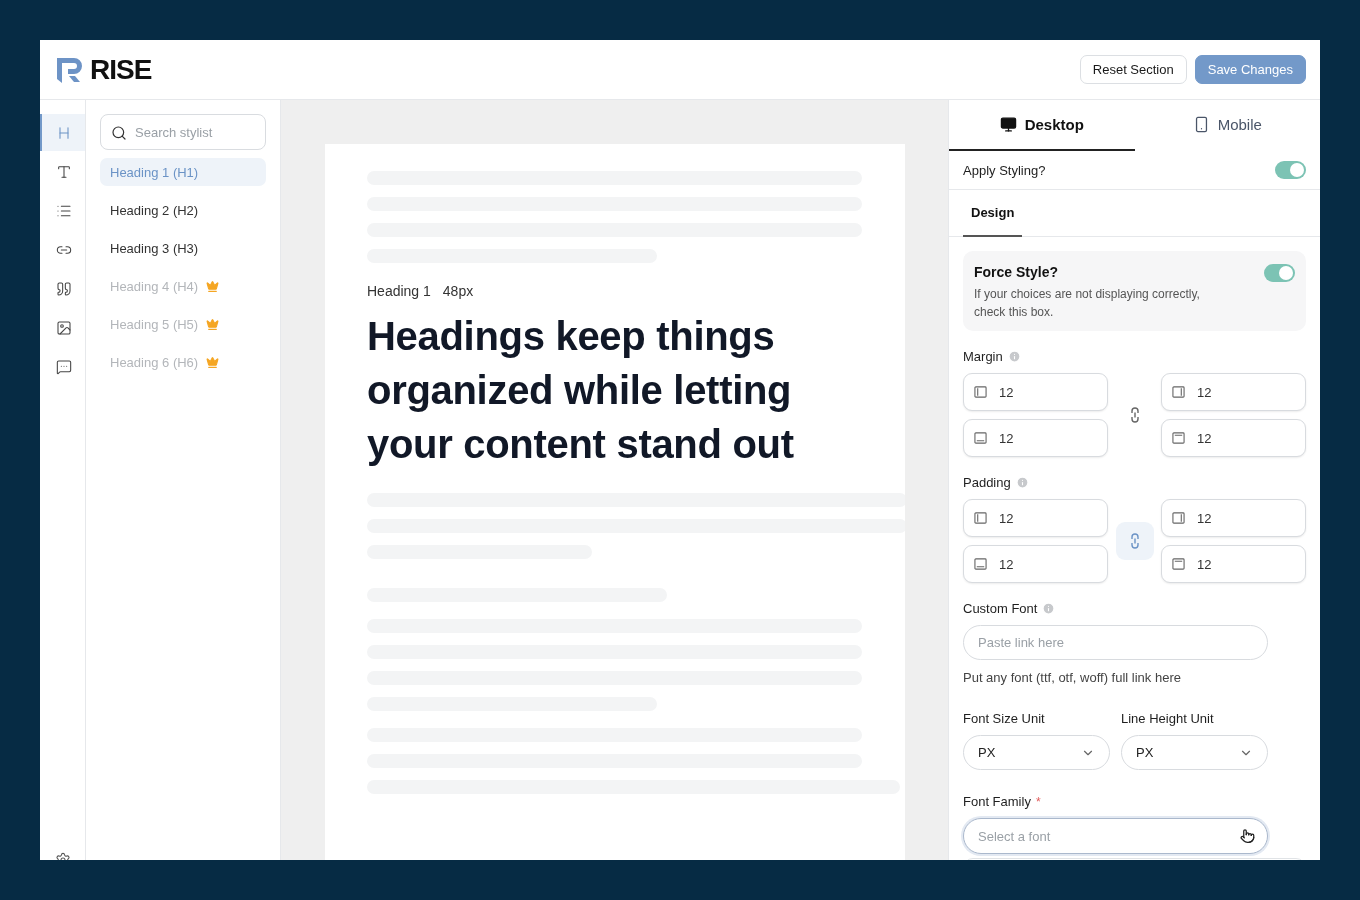 Image resolution: width=1360 pixels, height=900 pixels. Describe the element at coordinates (1279, 273) in the screenshot. I see `force-style-toggle` at that location.